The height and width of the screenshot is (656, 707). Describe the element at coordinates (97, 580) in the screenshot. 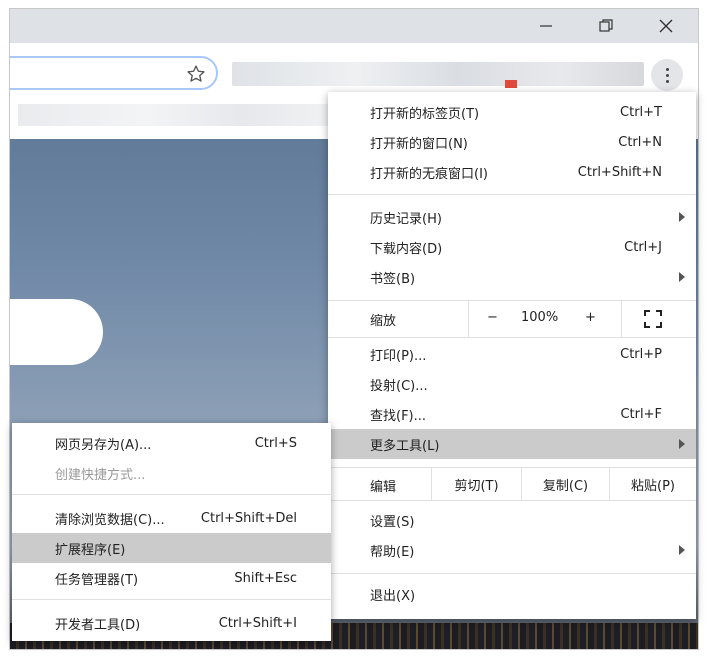

I see `menu-item-label: 任务管理器(T)` at that location.